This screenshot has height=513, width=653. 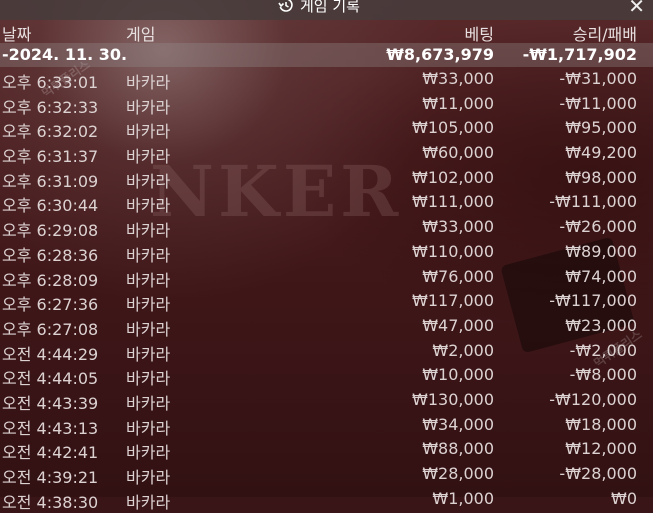 I want to click on row-bet: ₩117,000, so click(x=453, y=301).